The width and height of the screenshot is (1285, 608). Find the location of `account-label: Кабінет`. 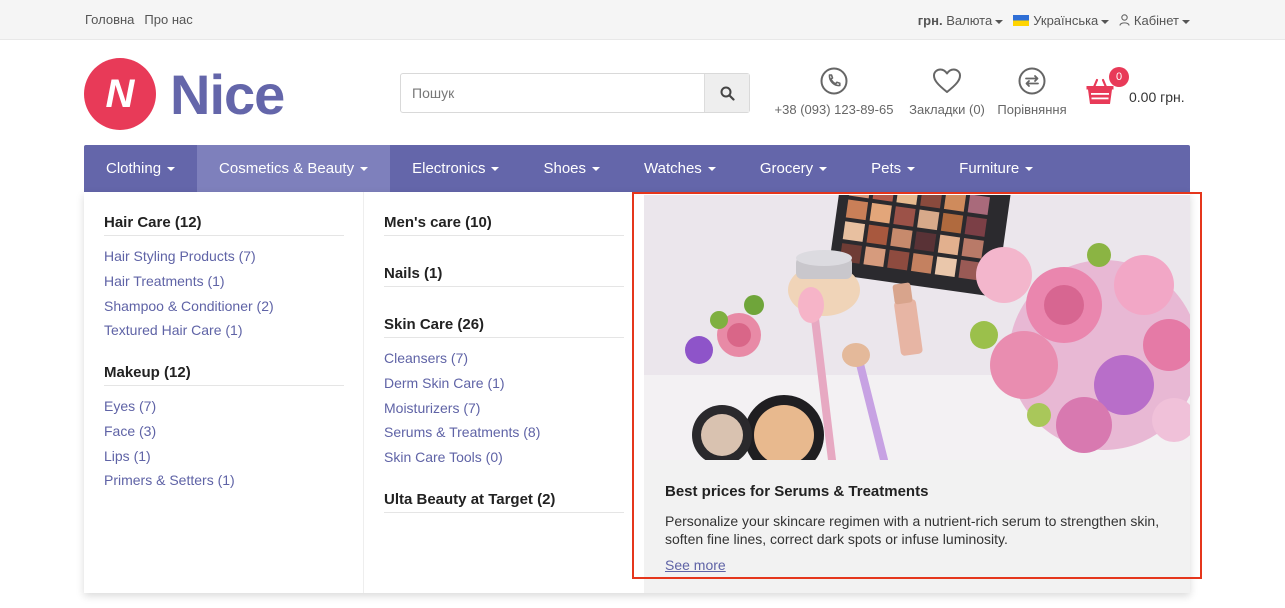

account-label: Кабінет is located at coordinates (1156, 20).